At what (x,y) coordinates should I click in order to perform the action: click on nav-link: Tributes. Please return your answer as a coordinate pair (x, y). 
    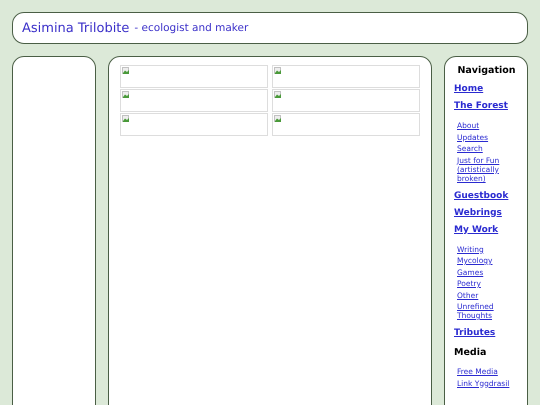
    Looking at the image, I should click on (475, 333).